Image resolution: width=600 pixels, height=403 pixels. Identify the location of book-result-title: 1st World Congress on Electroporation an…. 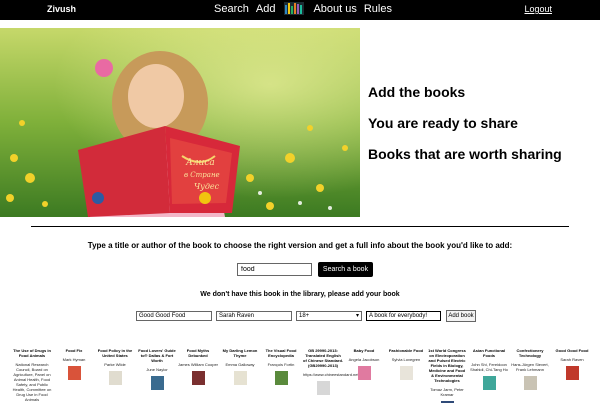
(447, 365).